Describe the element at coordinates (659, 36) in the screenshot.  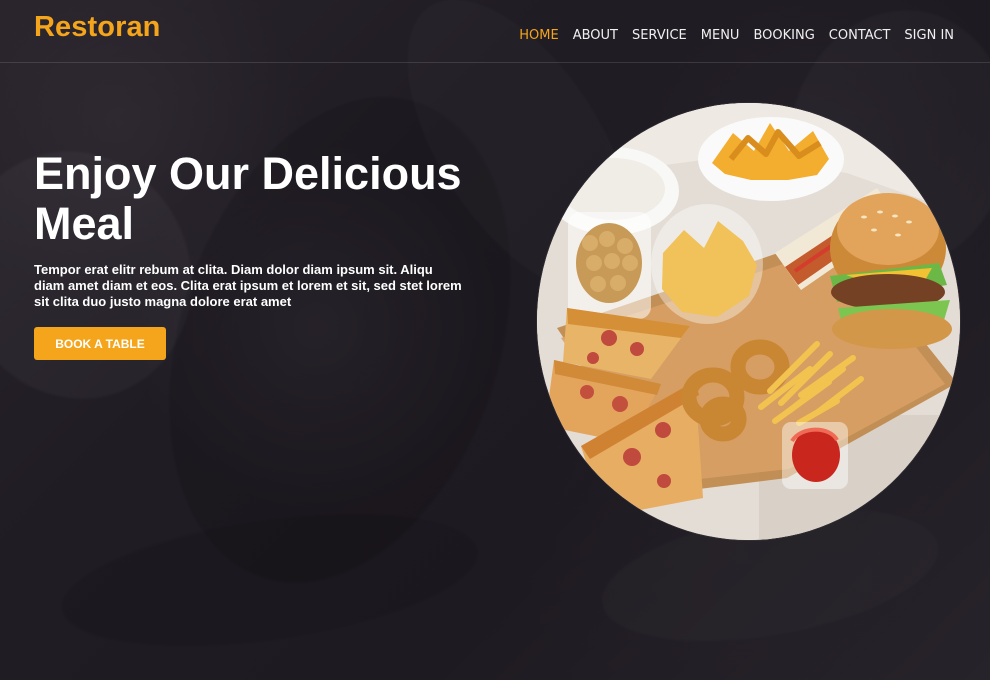
I see `nav-item-service: SERVICE` at that location.